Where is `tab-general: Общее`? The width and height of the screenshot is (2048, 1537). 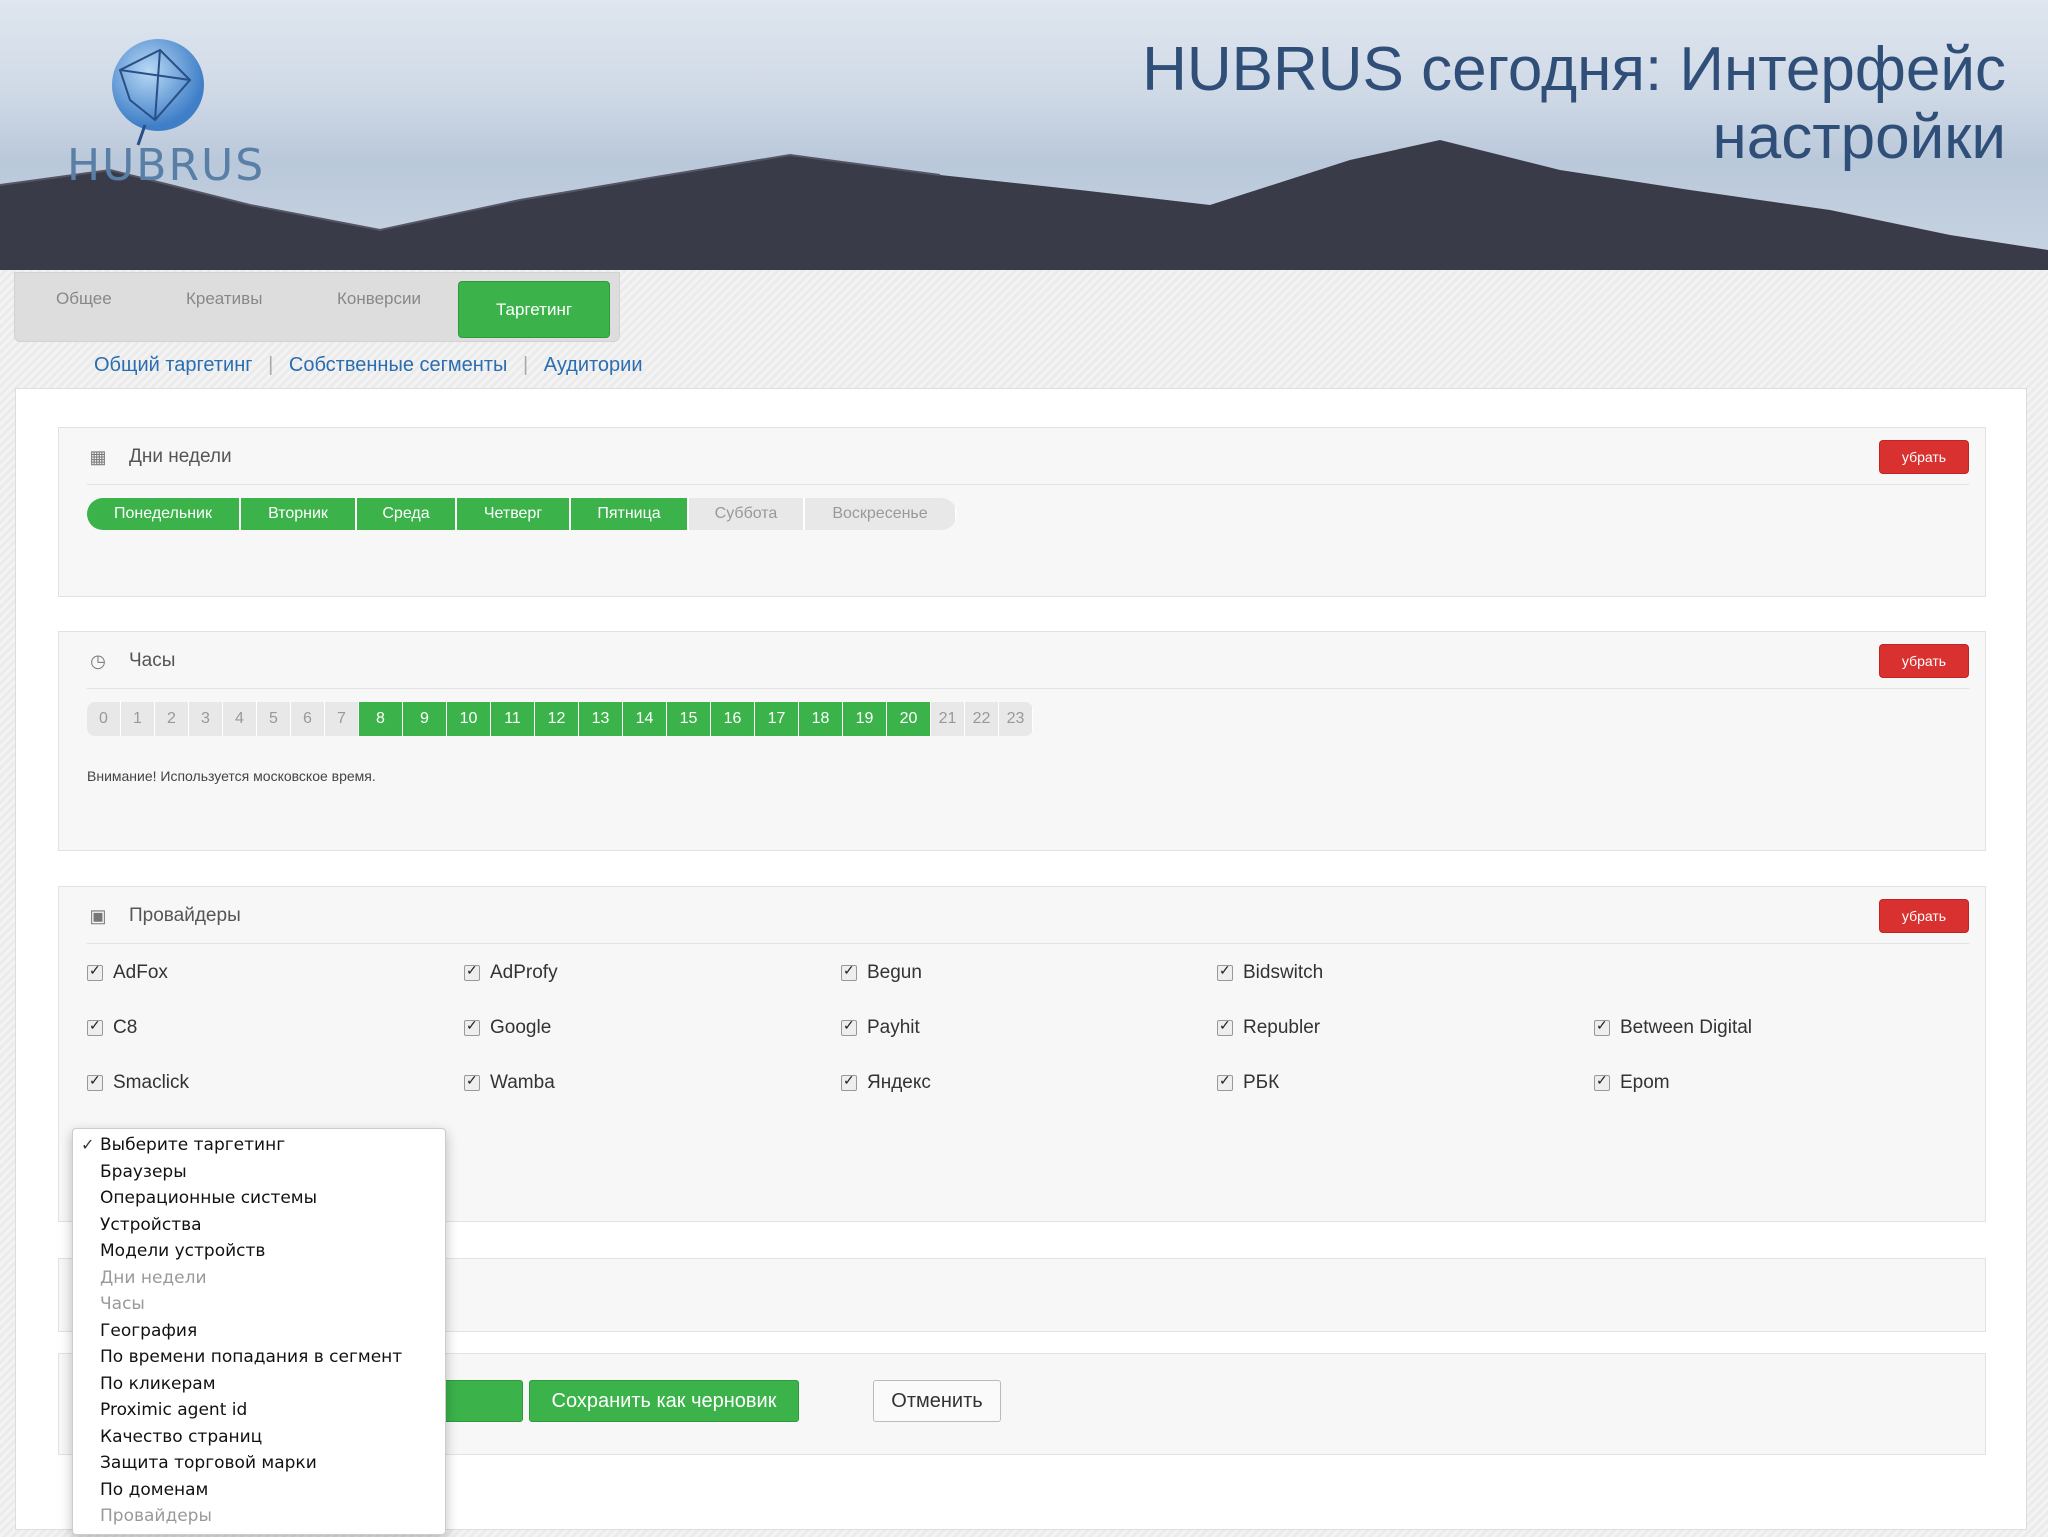
tab-general: Общее is located at coordinates (84, 299).